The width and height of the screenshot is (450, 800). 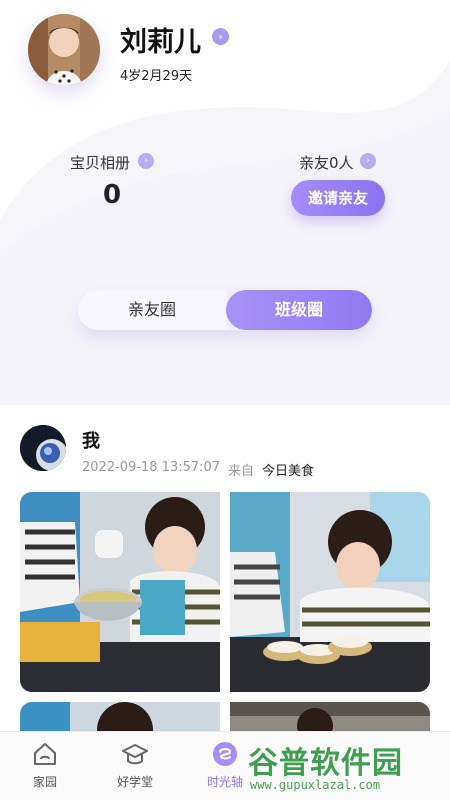 I want to click on album-label: 宝贝相册, so click(x=100, y=162).